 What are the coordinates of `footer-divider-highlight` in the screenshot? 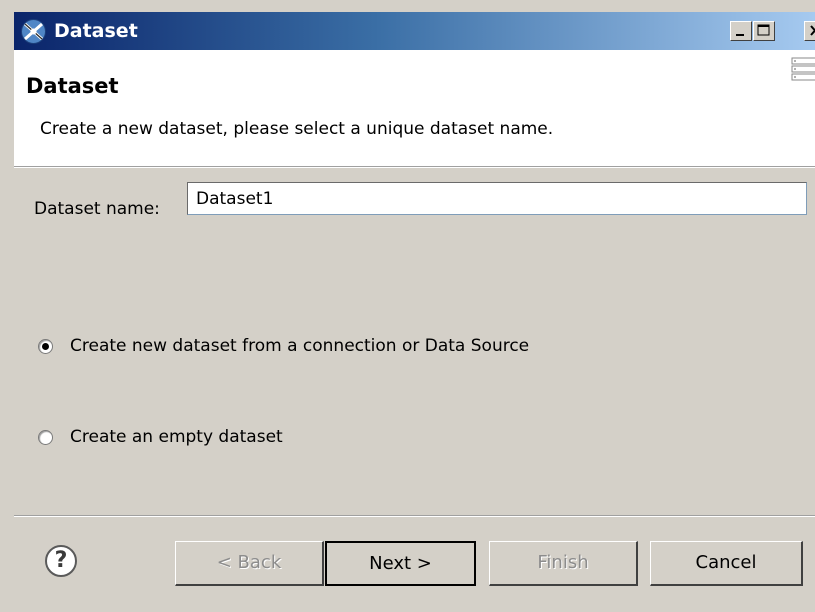 It's located at (414, 516).